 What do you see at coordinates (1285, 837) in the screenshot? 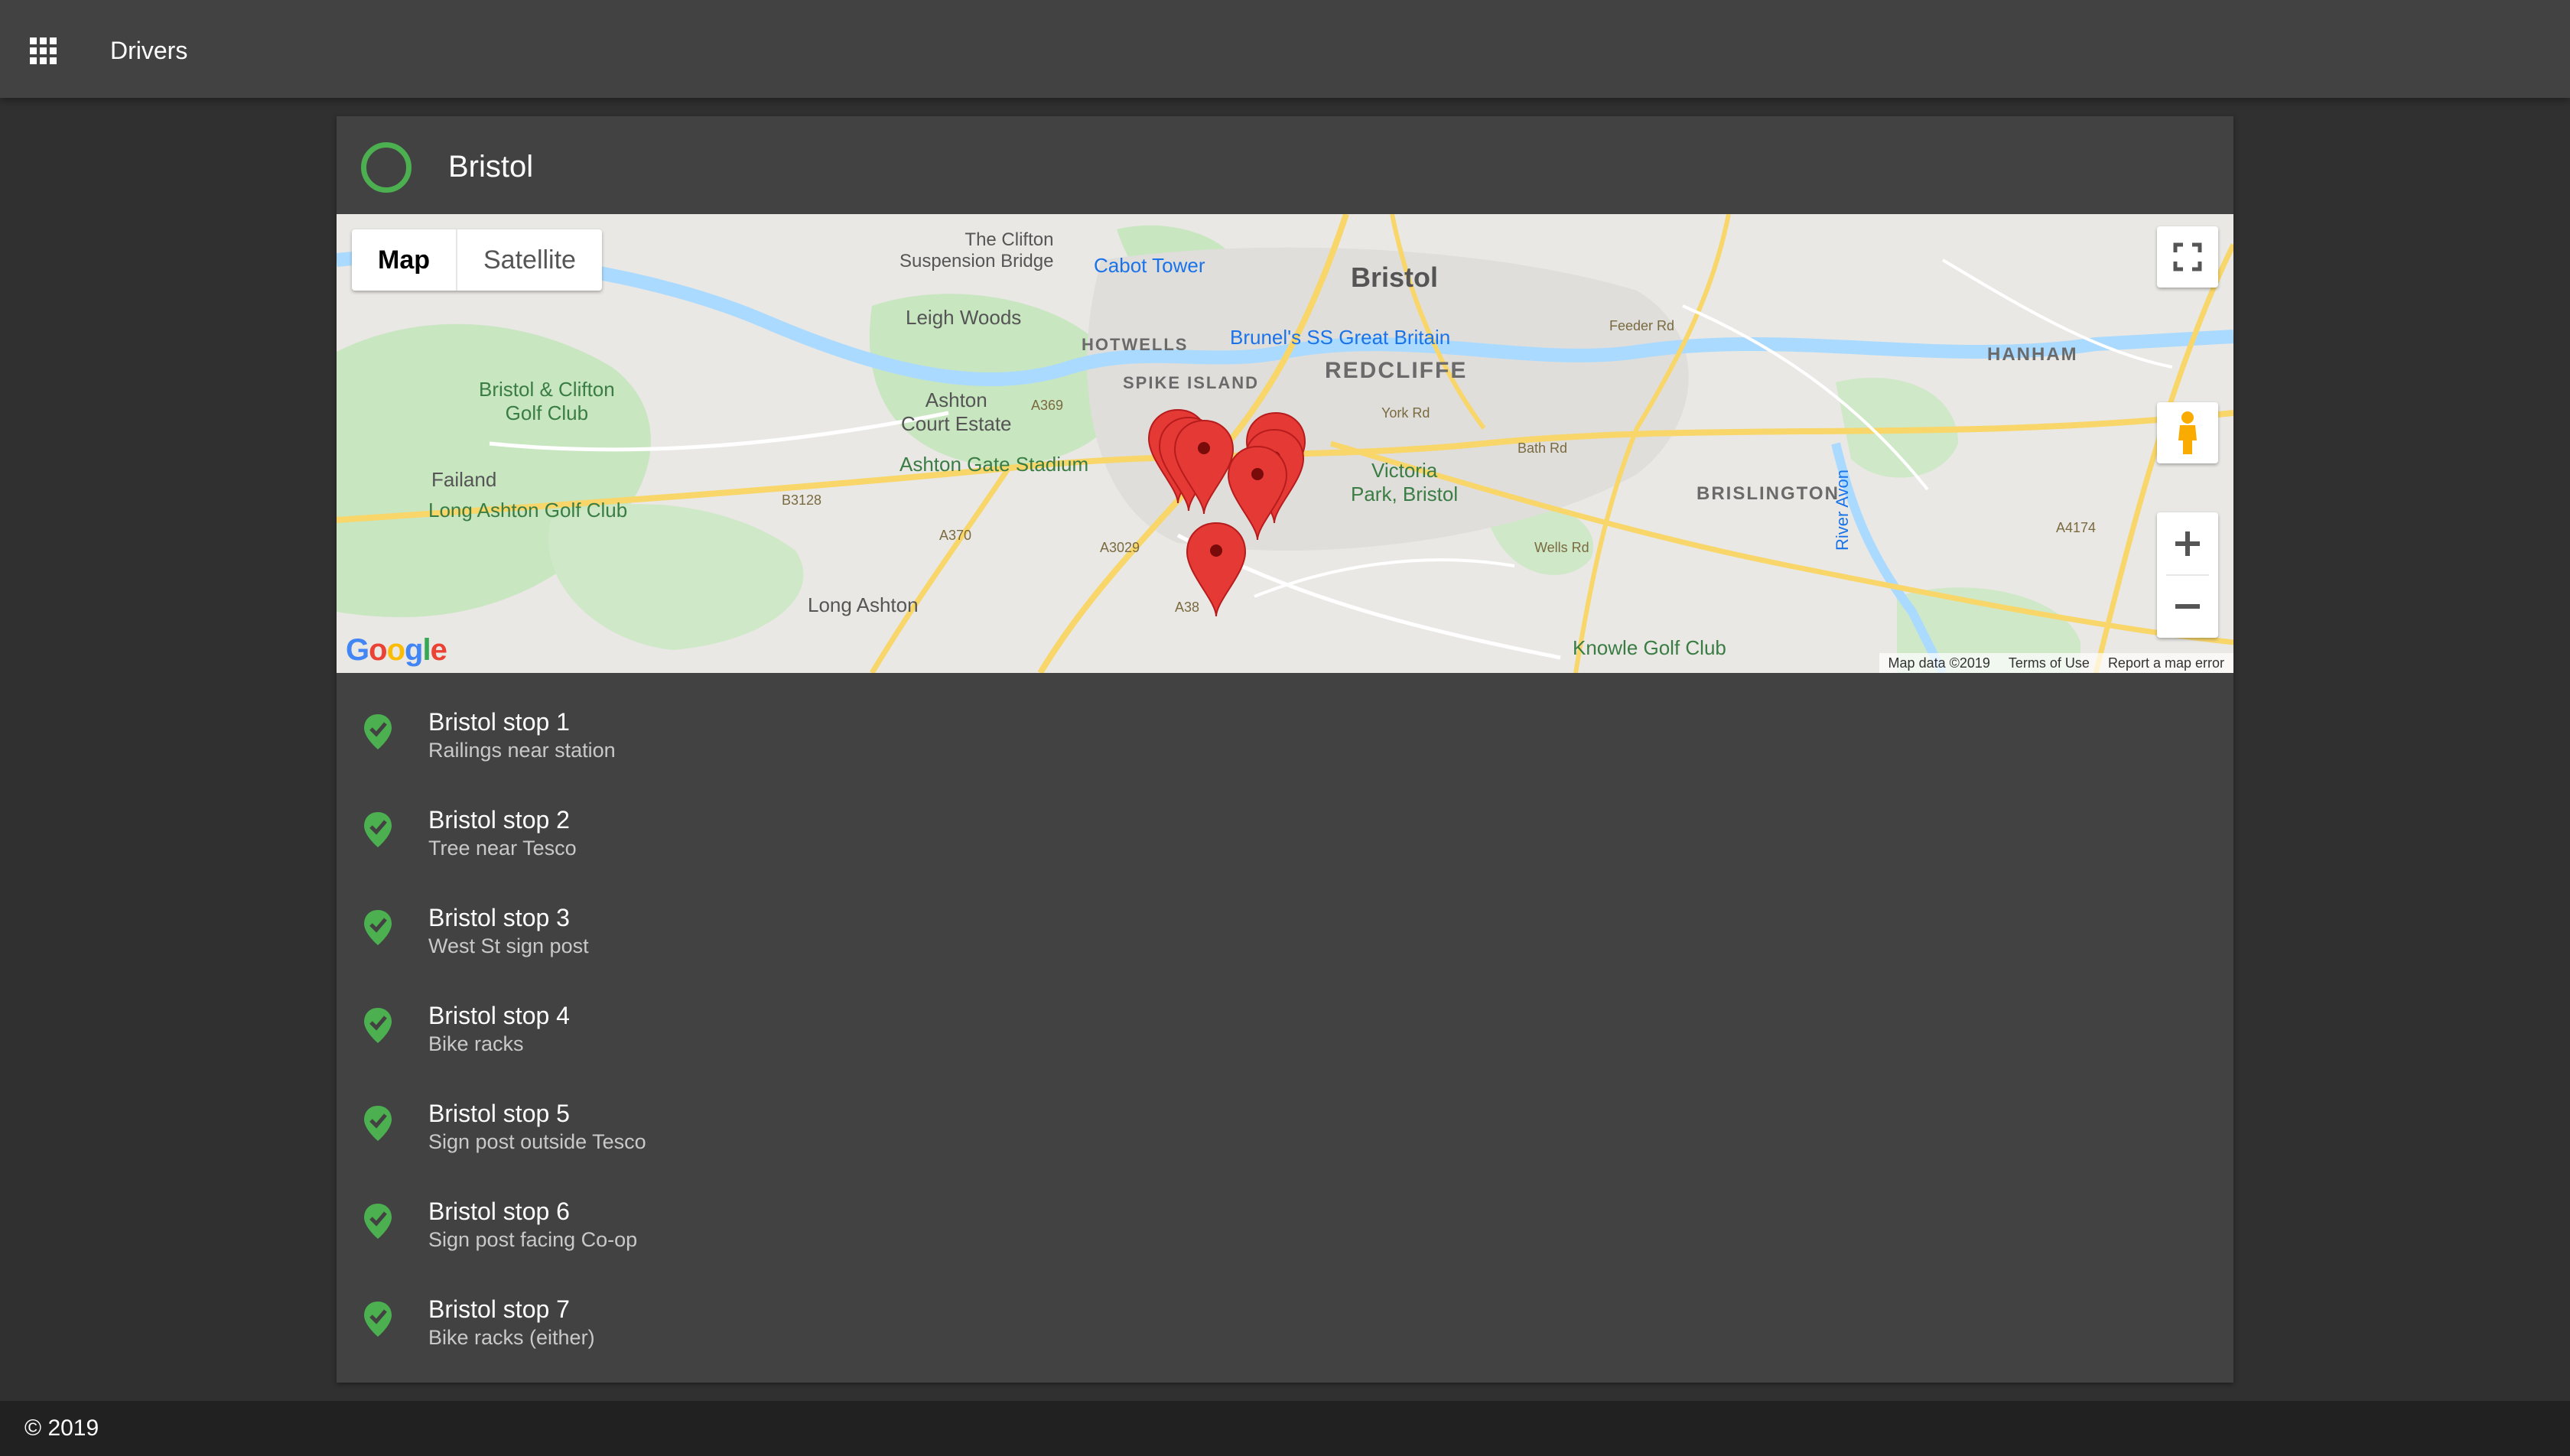
I see `list-item: Bristol stop 2 Tree near Tesco` at bounding box center [1285, 837].